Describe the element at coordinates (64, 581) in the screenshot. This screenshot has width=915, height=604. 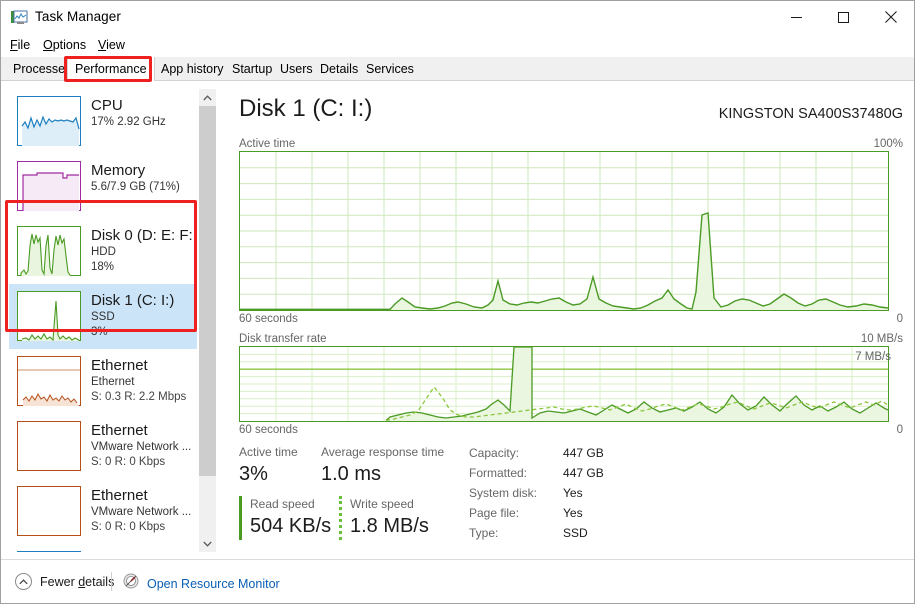
I see `fewer-details-button: Fewer details` at that location.